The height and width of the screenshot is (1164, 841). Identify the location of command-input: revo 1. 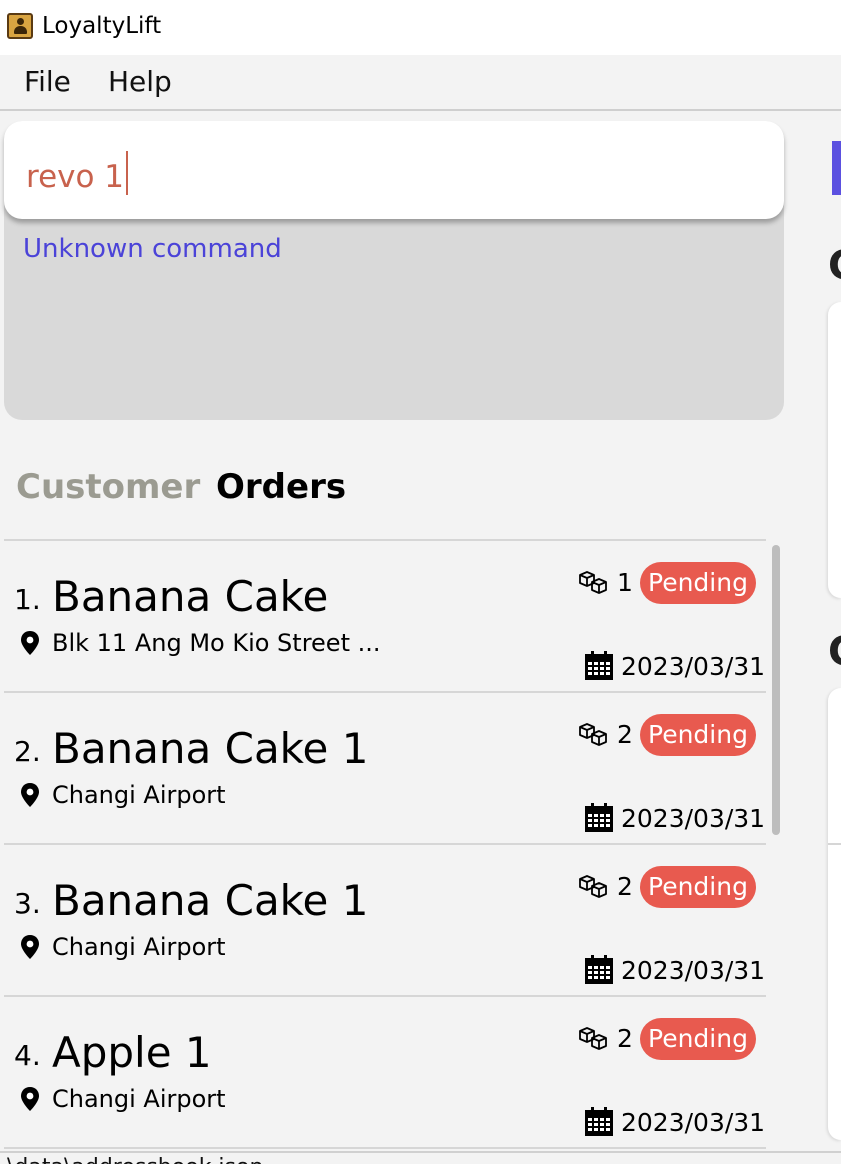
(77, 174).